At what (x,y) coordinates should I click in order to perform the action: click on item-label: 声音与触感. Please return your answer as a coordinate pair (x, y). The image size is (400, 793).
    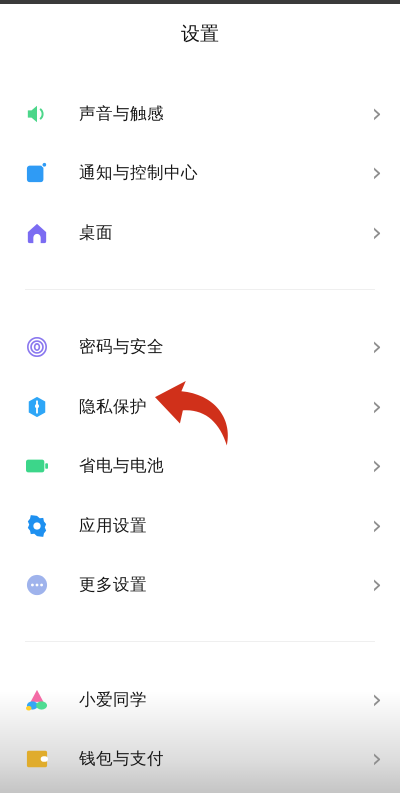
    Looking at the image, I should click on (122, 113).